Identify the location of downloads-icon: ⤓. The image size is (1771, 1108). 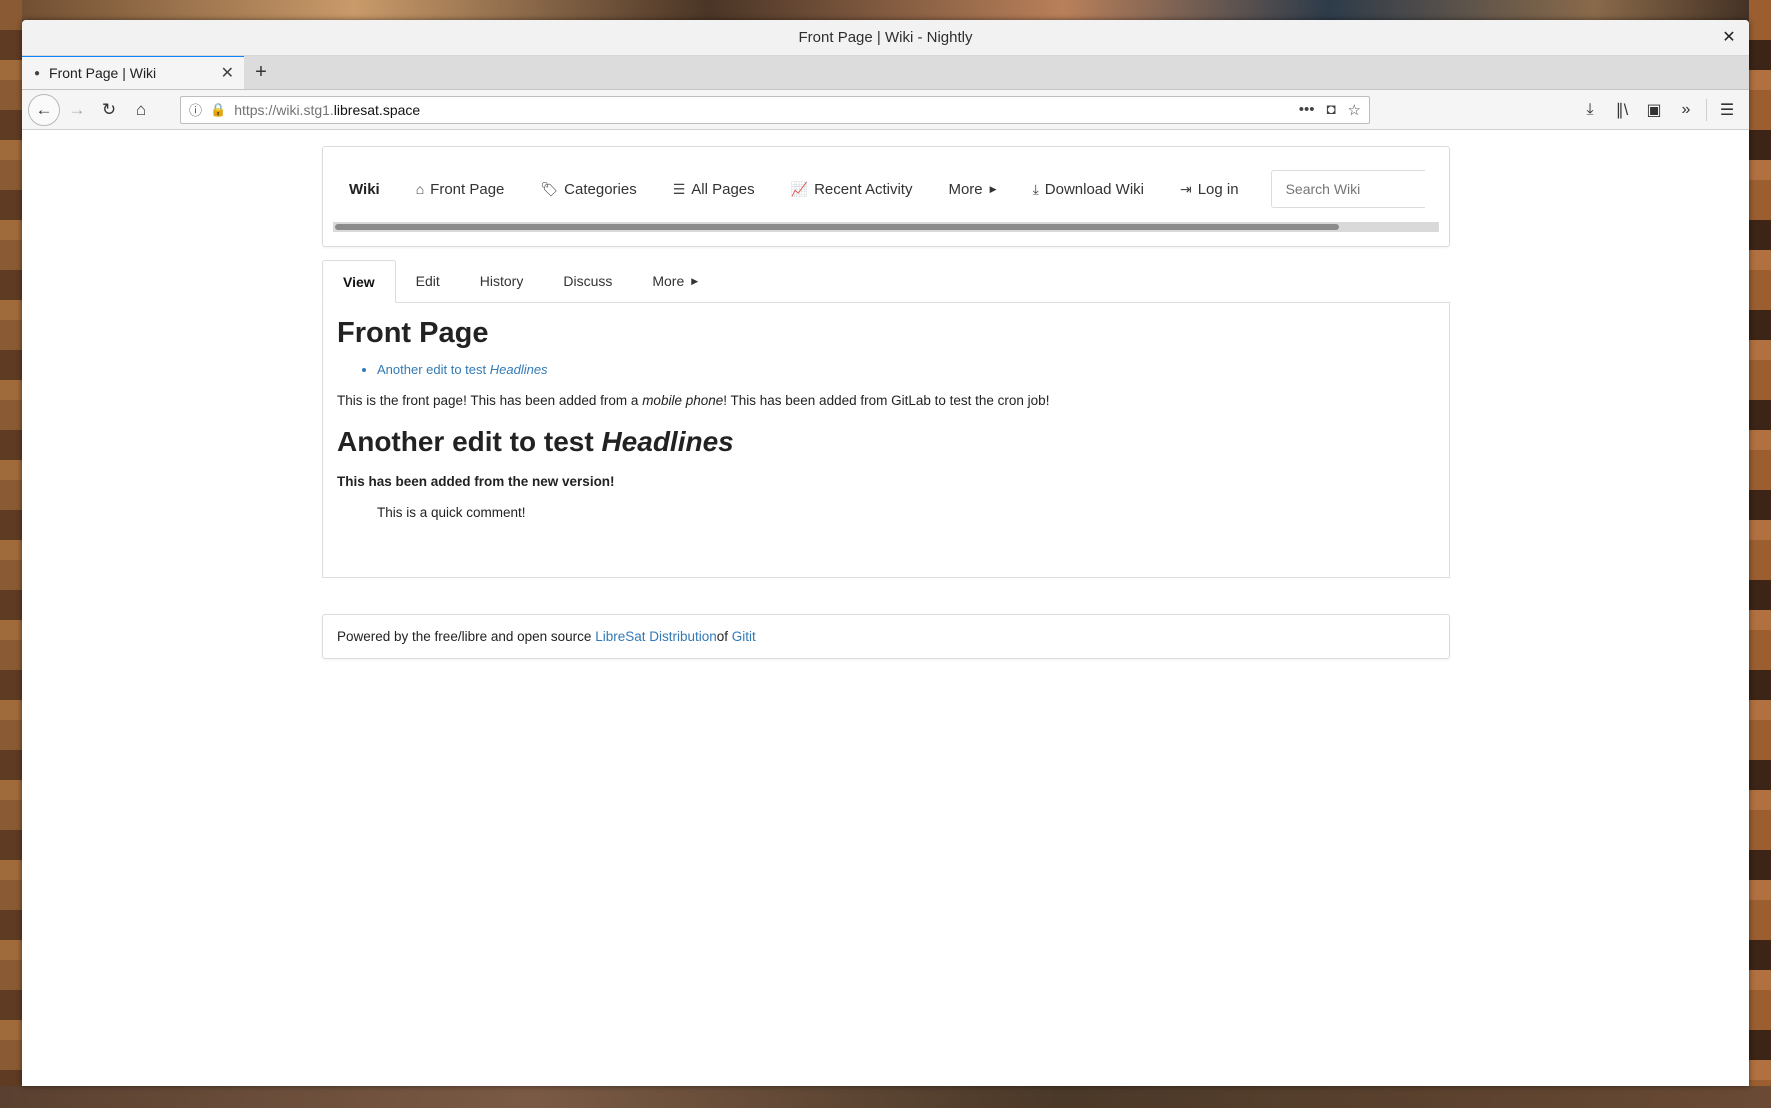
(1590, 110).